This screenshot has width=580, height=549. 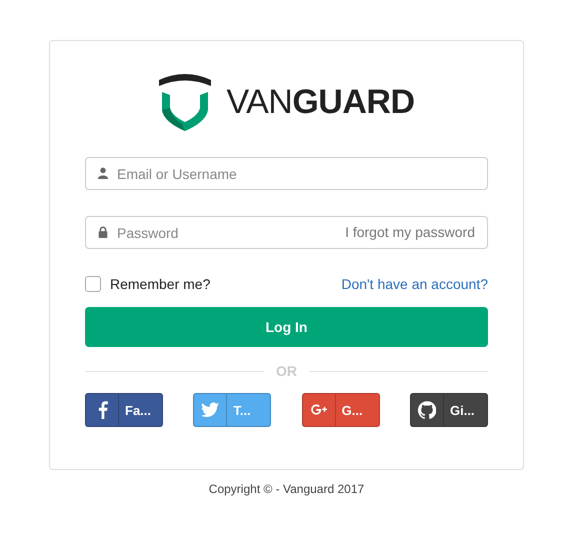 I want to click on forgot-password-link: I forgot my password, so click(x=410, y=232).